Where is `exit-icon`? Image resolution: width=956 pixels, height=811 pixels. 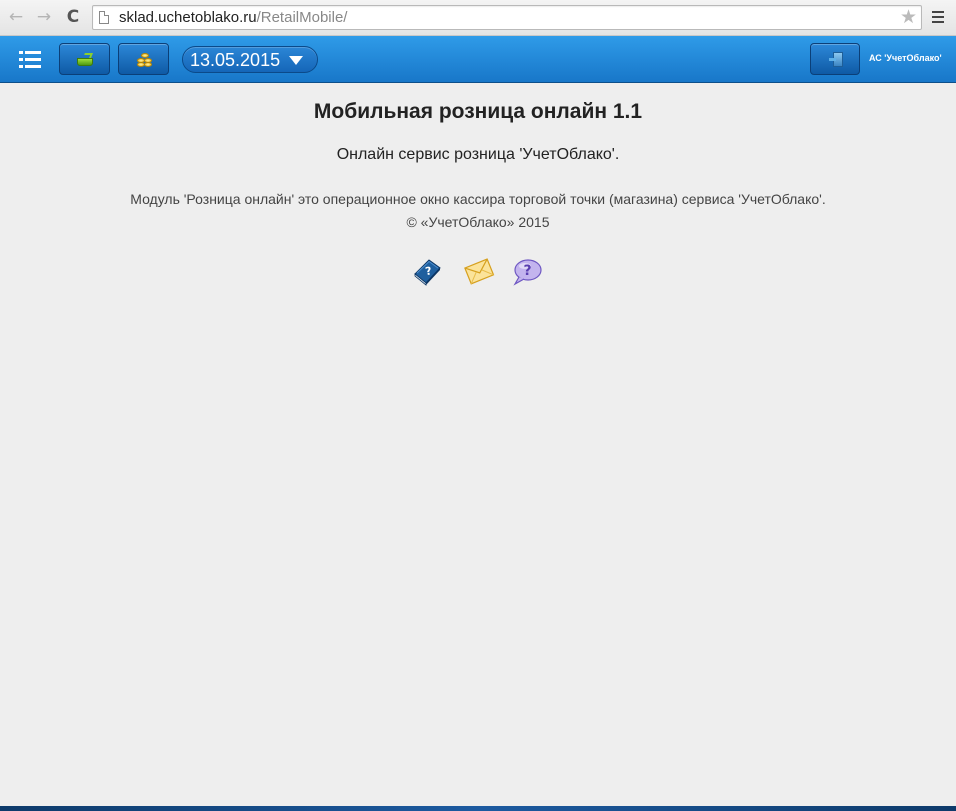 exit-icon is located at coordinates (836, 59).